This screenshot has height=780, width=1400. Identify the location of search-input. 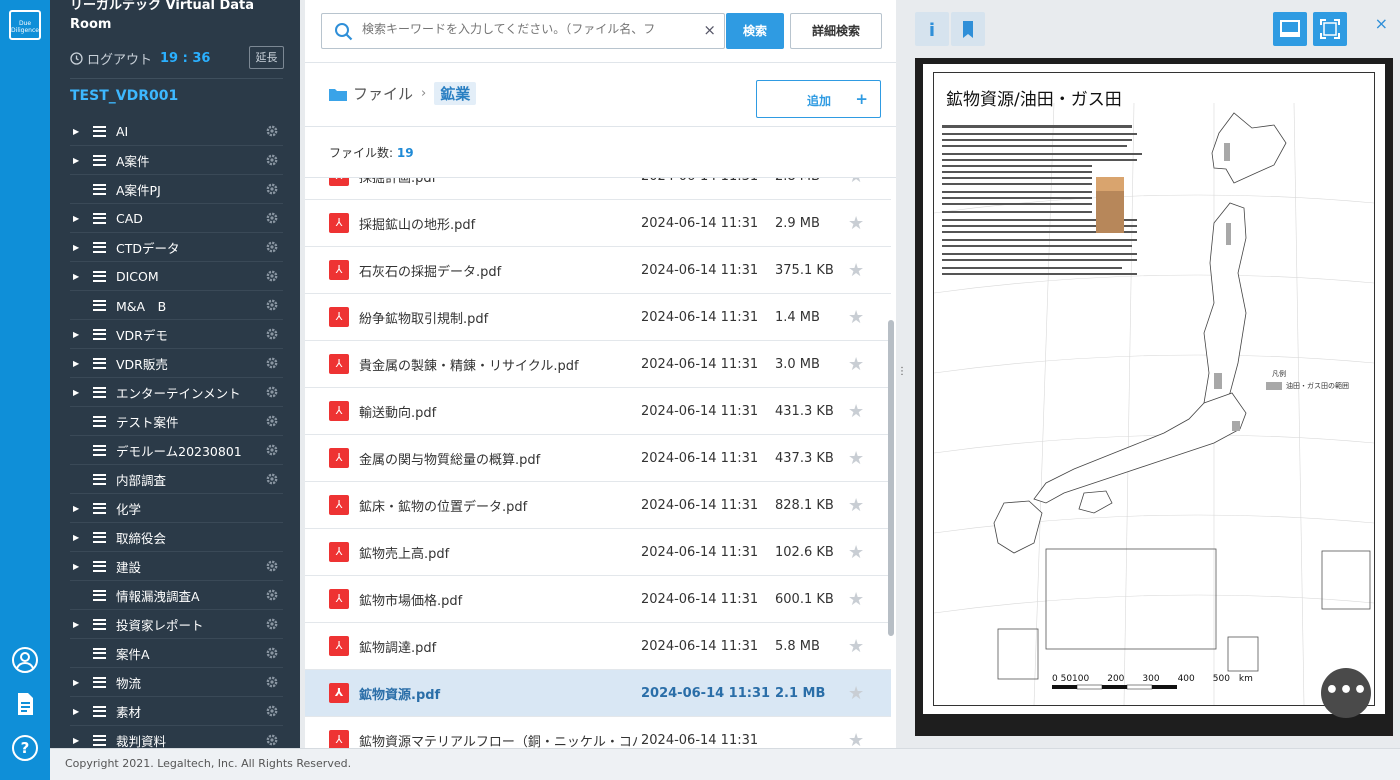
(522, 29).